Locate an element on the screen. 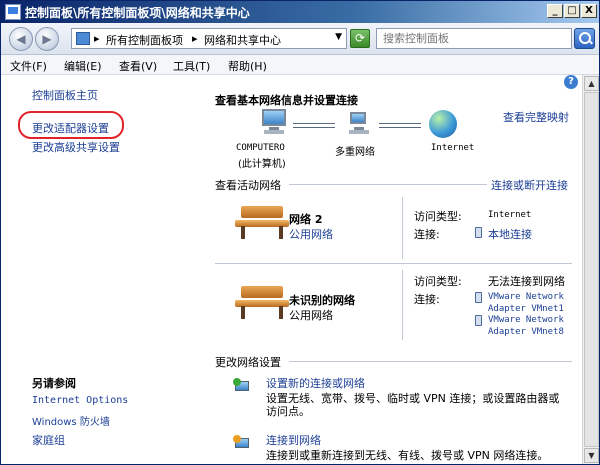  vertical-scrollbar: ▲ ▼ is located at coordinates (590, 269).